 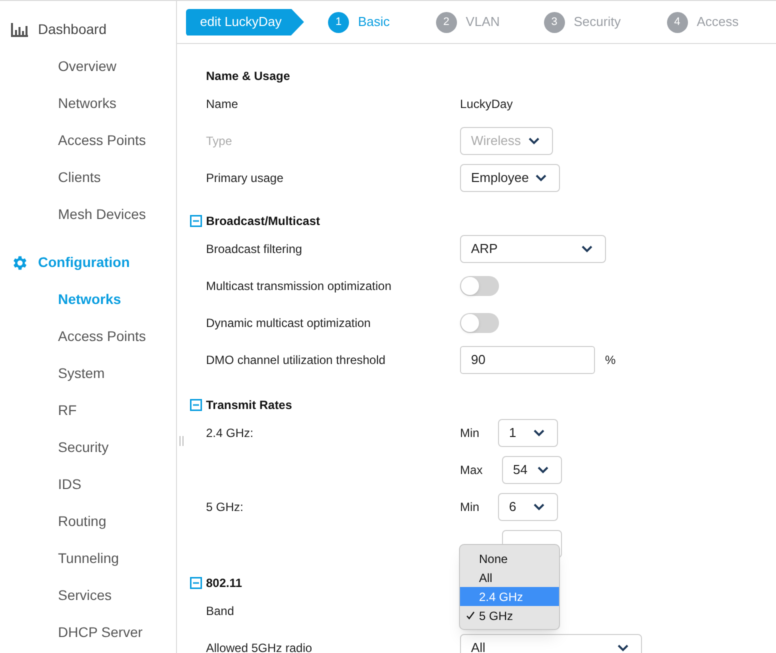 I want to click on section-heading: Broadcast/Multicast, so click(x=263, y=221).